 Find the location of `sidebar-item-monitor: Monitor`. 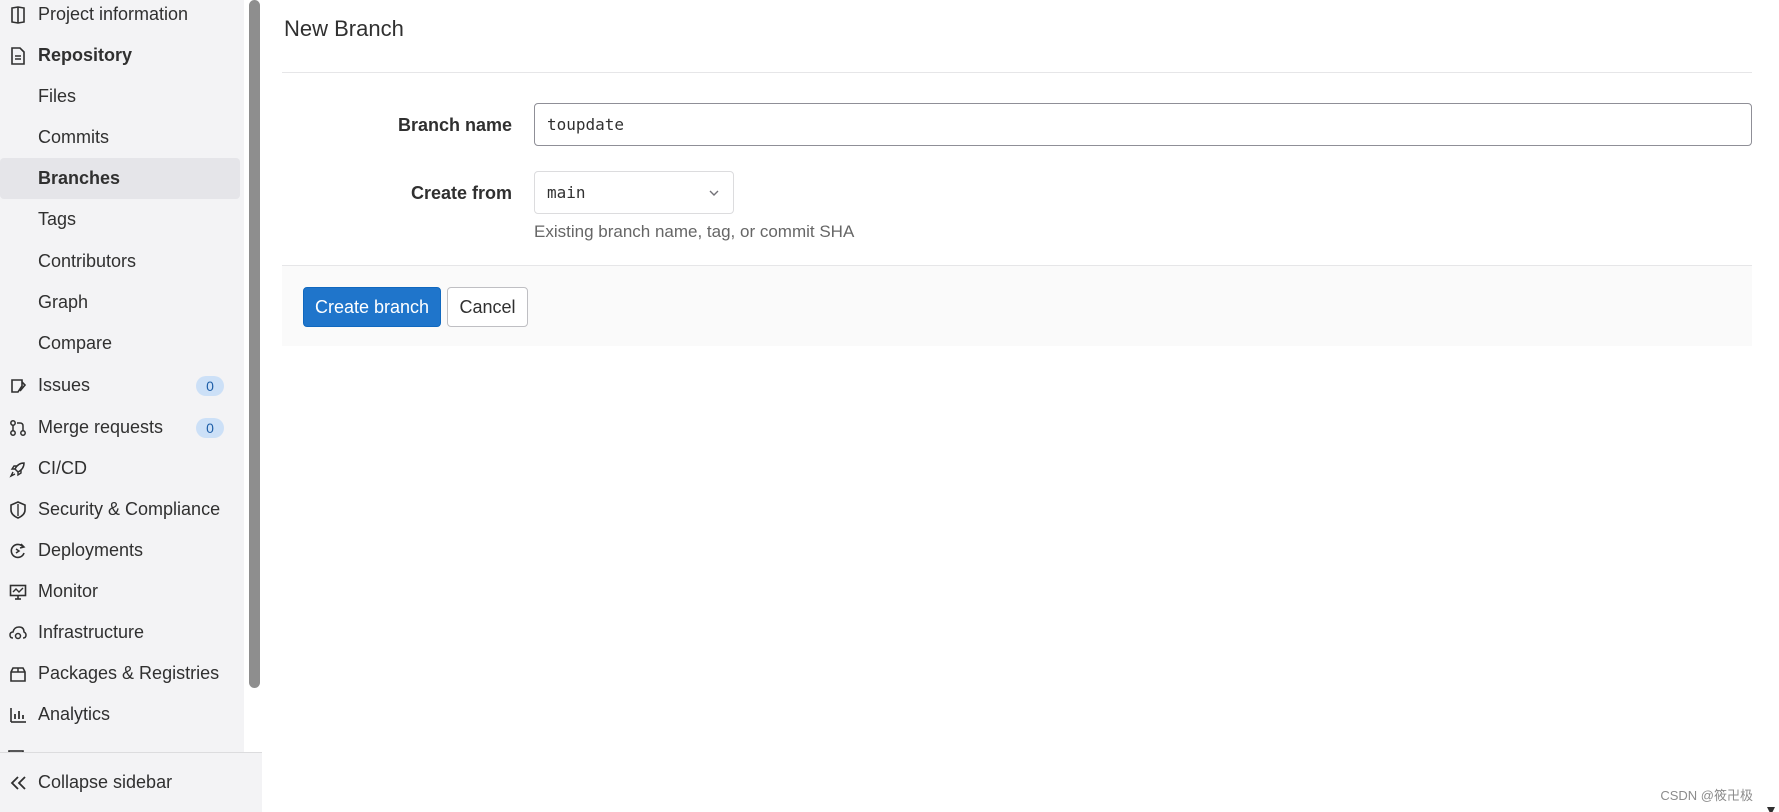

sidebar-item-monitor: Monitor is located at coordinates (120, 591).